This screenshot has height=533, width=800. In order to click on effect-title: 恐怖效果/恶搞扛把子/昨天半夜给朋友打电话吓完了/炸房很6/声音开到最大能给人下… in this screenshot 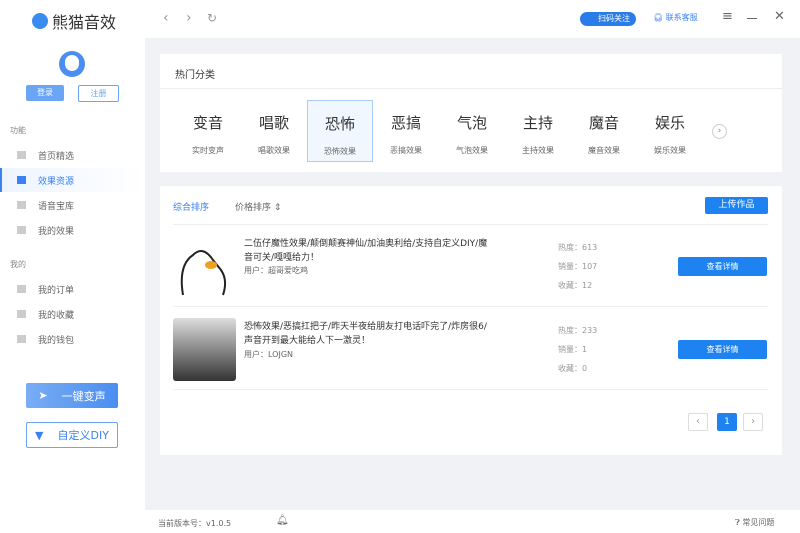, I will do `click(365, 334)`.